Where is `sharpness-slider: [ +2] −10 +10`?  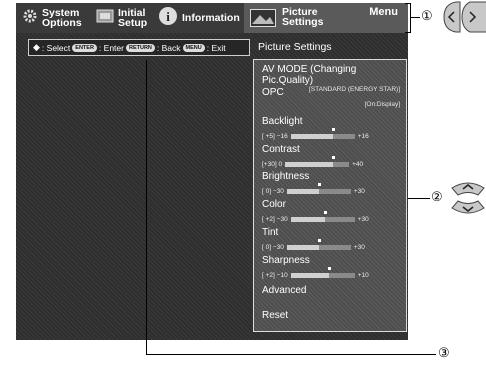 sharpness-slider: [ +2] −10 +10 is located at coordinates (315, 273).